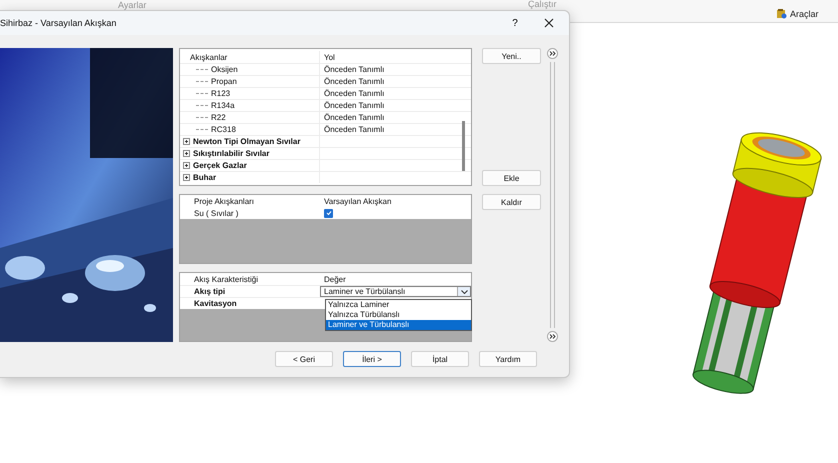 This screenshot has height=463, width=838. Describe the element at coordinates (246, 141) in the screenshot. I see `tree-item: Newton Tipi Olmayan Sıvılar` at that location.